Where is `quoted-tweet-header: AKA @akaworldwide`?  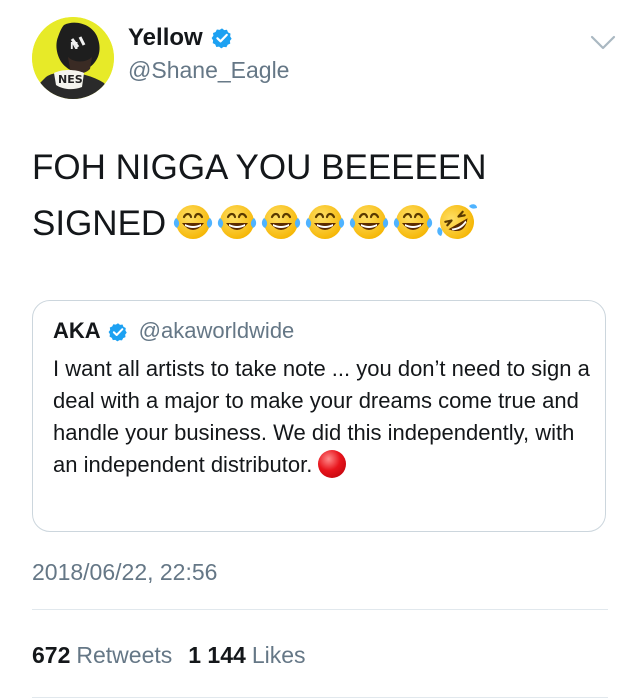 quoted-tweet-header: AKA @akaworldwide is located at coordinates (173, 331).